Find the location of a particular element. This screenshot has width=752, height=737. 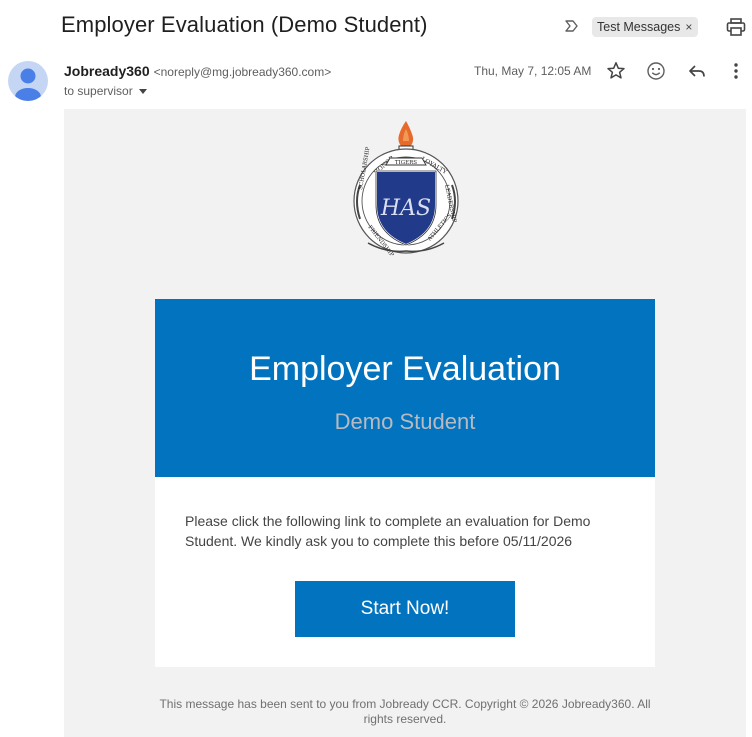

email-timestamp: Thu, May 7, 12:05 AM is located at coordinates (533, 71).